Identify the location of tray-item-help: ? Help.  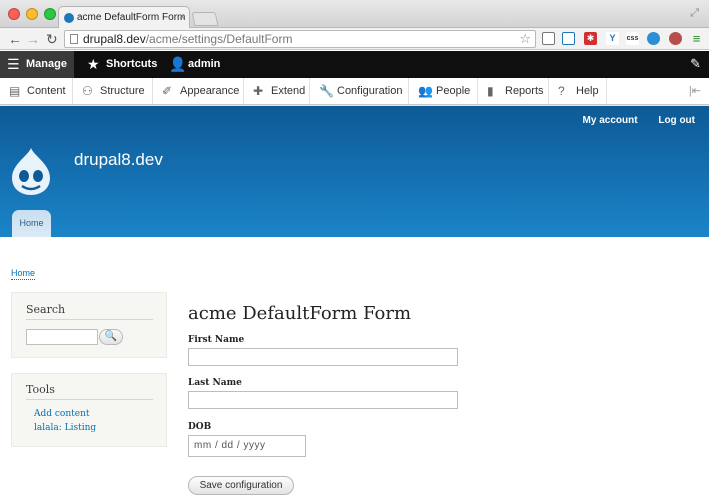
(578, 91).